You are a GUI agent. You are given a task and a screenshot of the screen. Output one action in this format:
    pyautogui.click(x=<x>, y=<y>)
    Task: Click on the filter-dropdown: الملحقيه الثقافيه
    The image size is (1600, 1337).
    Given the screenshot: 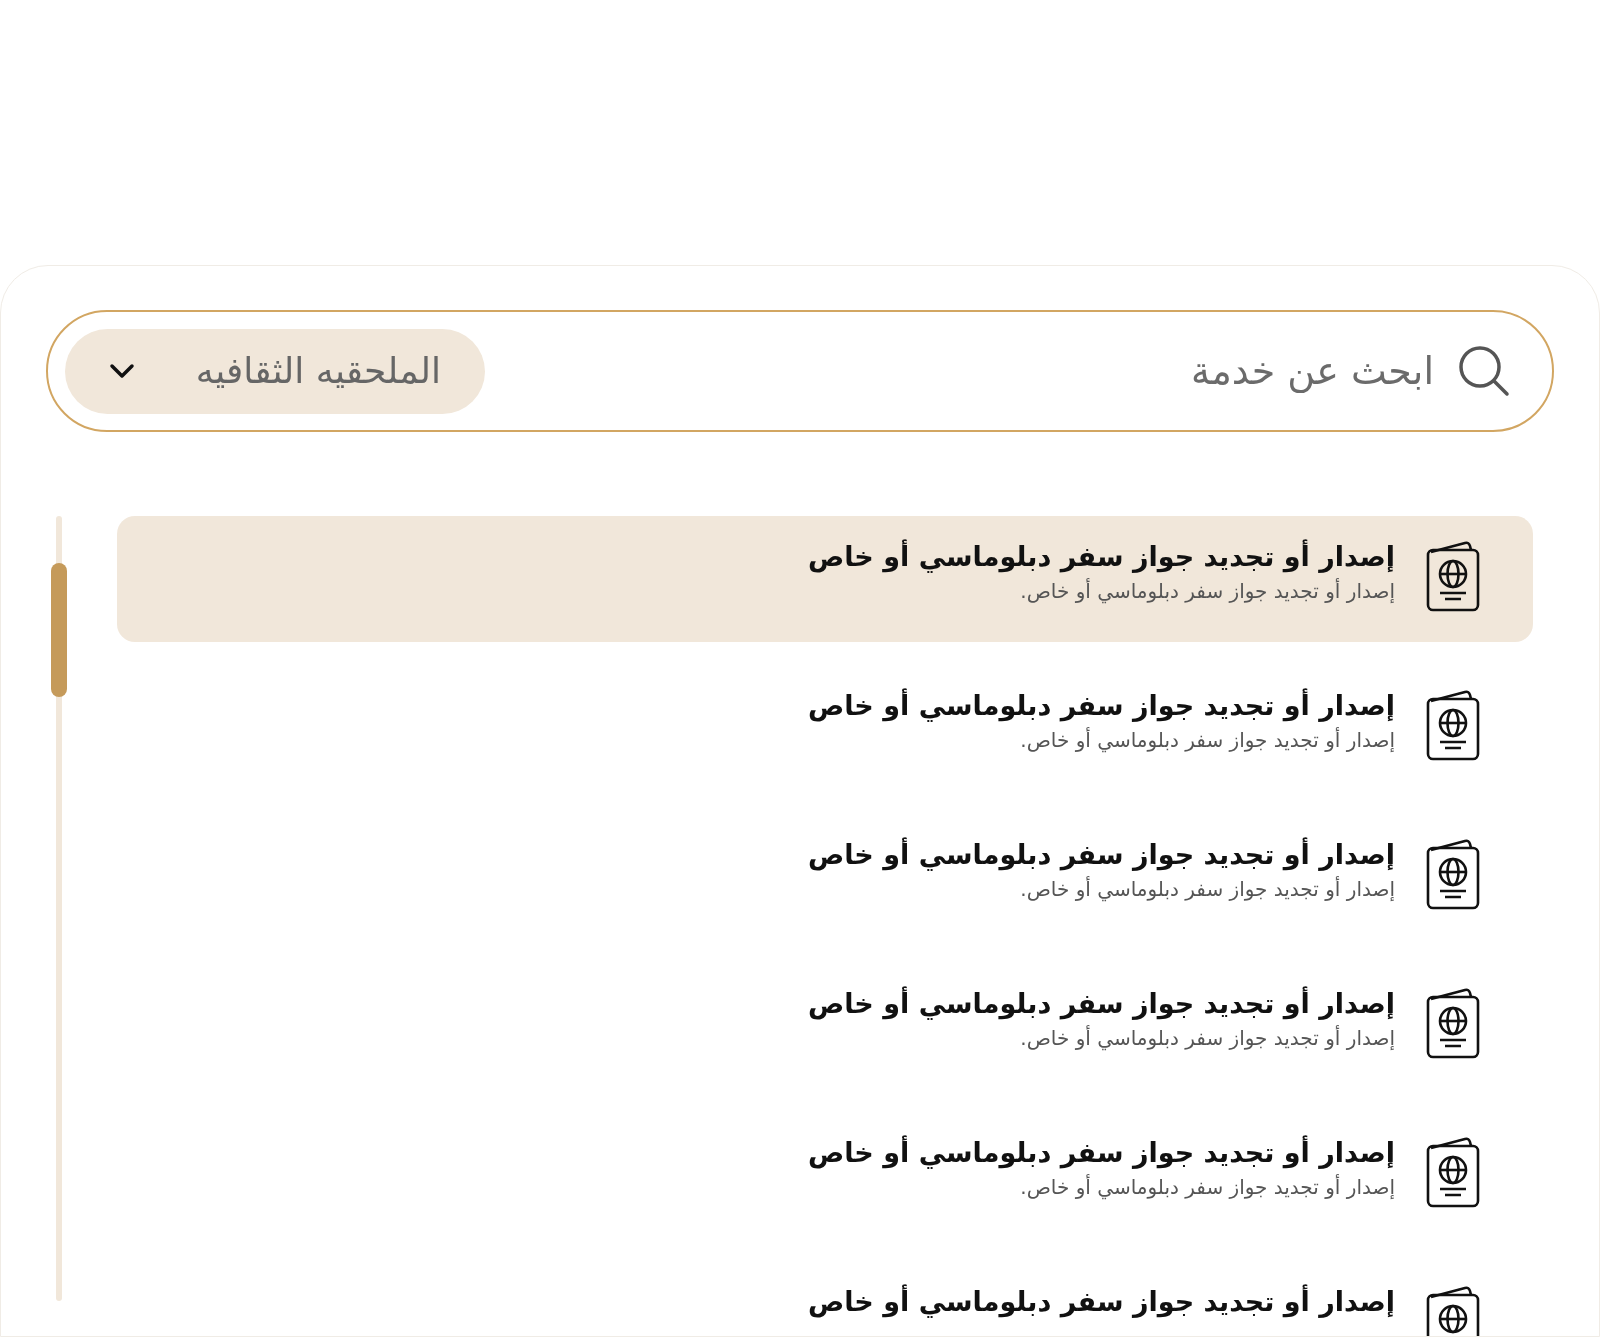 What is the action you would take?
    pyautogui.click(x=275, y=371)
    